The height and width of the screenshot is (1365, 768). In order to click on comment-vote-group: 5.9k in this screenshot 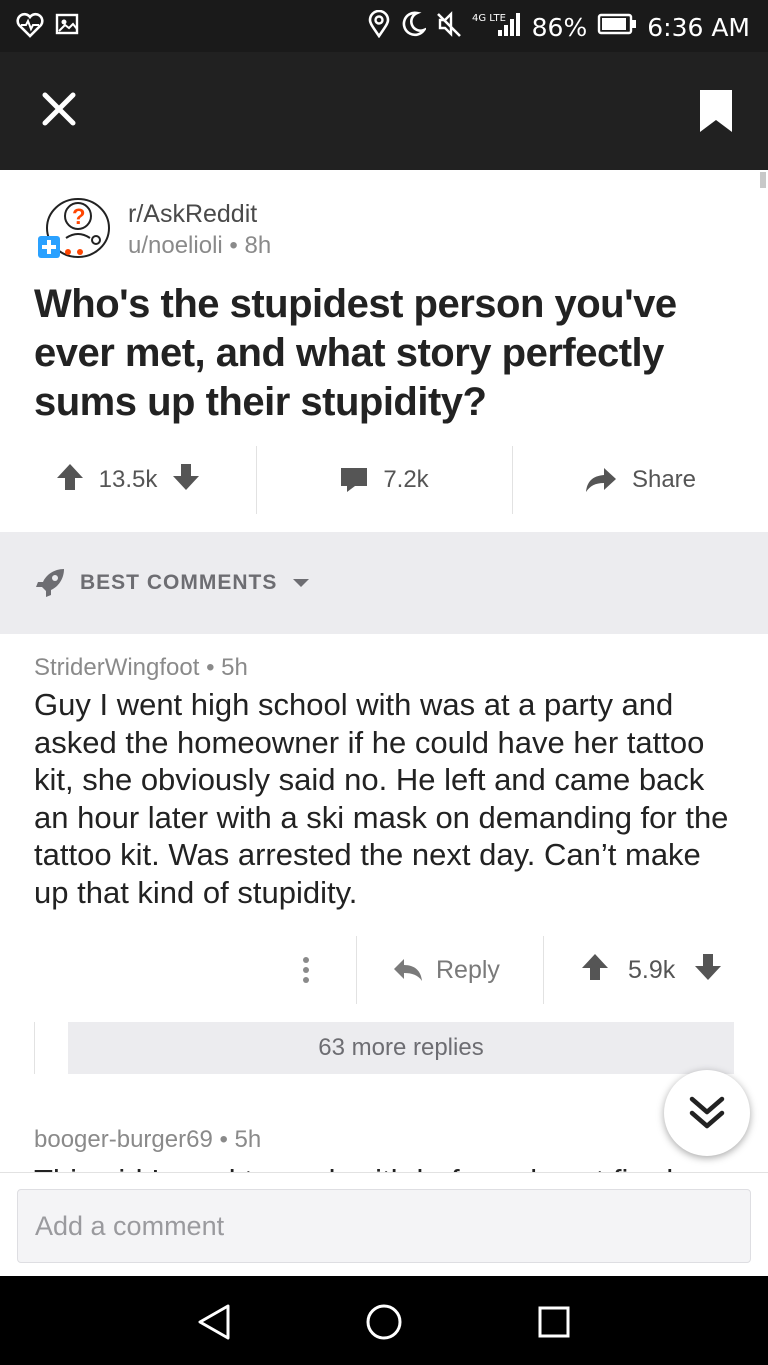, I will do `click(651, 970)`.